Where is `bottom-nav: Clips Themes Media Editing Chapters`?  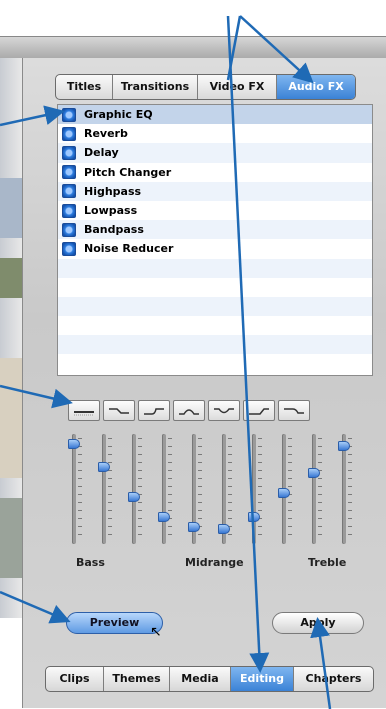 bottom-nav: Clips Themes Media Editing Chapters is located at coordinates (209, 679).